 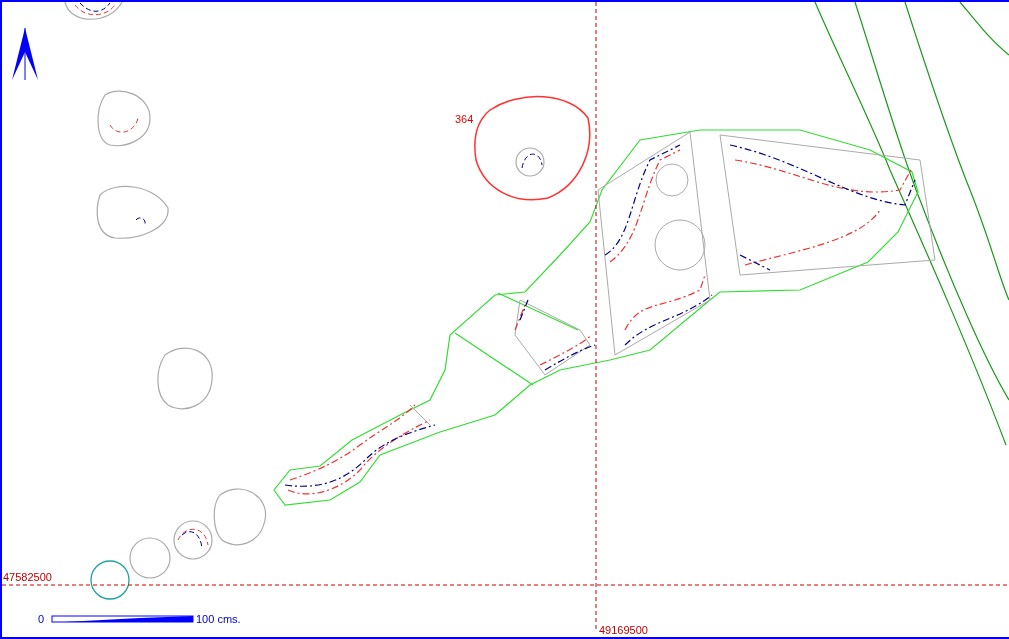 What do you see at coordinates (218, 619) in the screenshot?
I see `scale-label: 100 cms.` at bounding box center [218, 619].